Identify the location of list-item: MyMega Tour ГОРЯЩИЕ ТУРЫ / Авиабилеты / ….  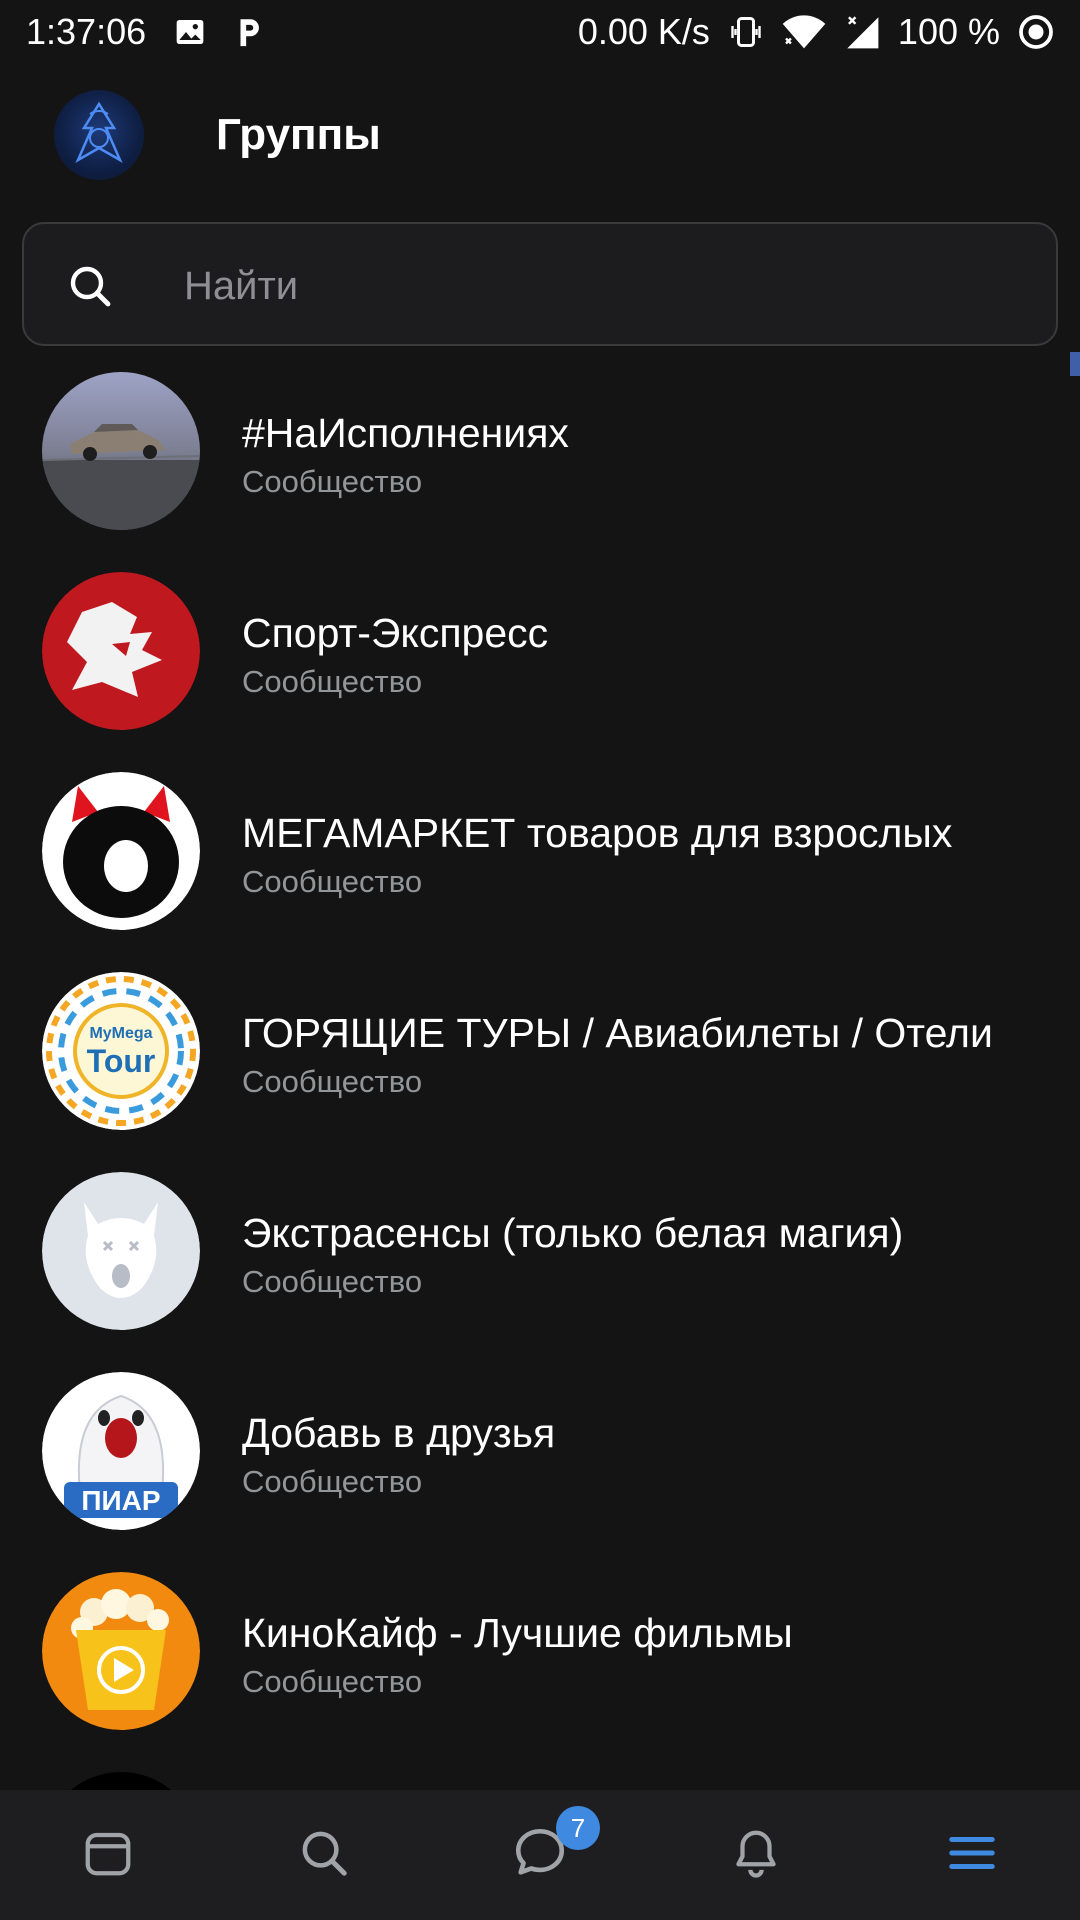
(540, 1062).